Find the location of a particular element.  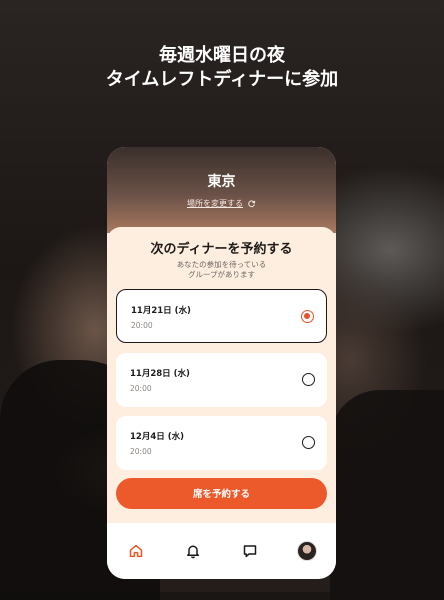

headline-line-1: 毎週水曜日の夜 is located at coordinates (222, 55).